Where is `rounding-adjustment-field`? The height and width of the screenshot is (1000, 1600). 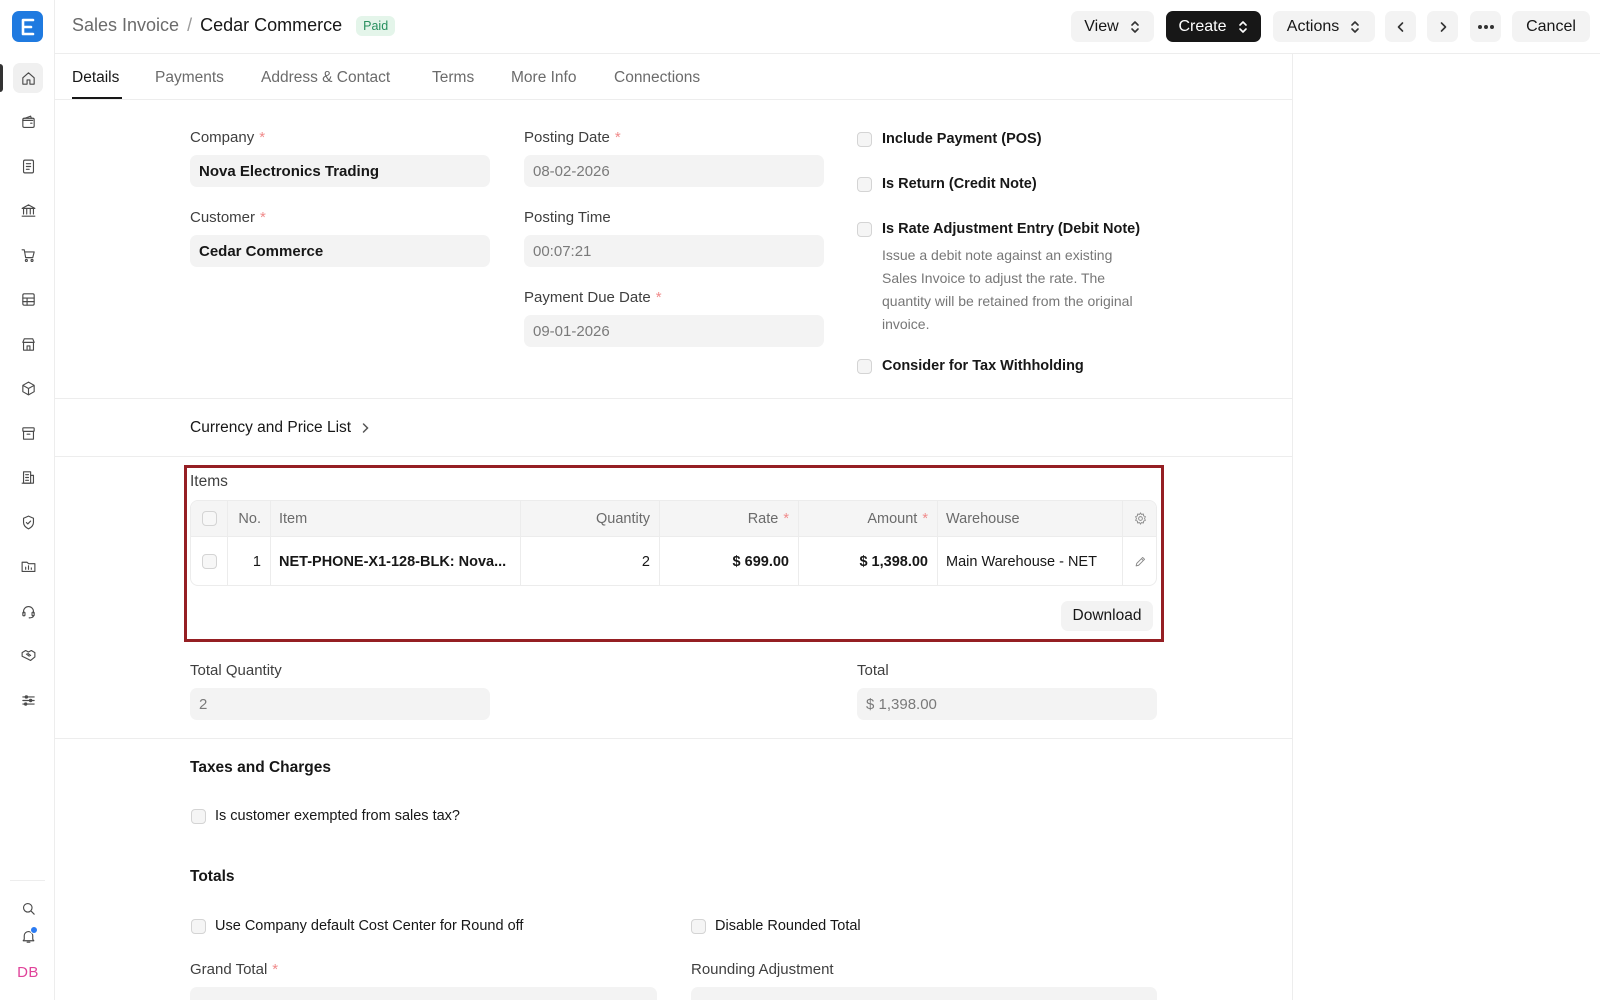 rounding-adjustment-field is located at coordinates (924, 993).